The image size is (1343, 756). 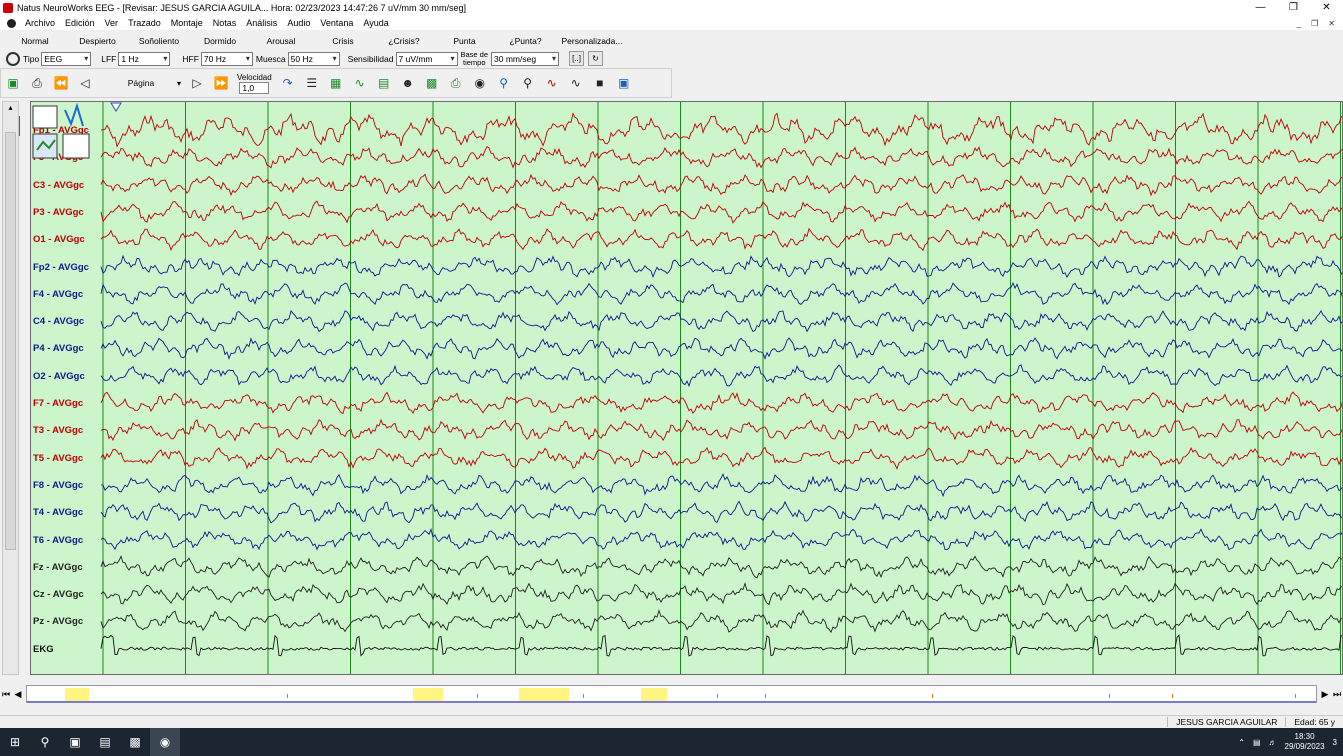 What do you see at coordinates (226, 58) in the screenshot?
I see `hff-select: 70 Hz` at bounding box center [226, 58].